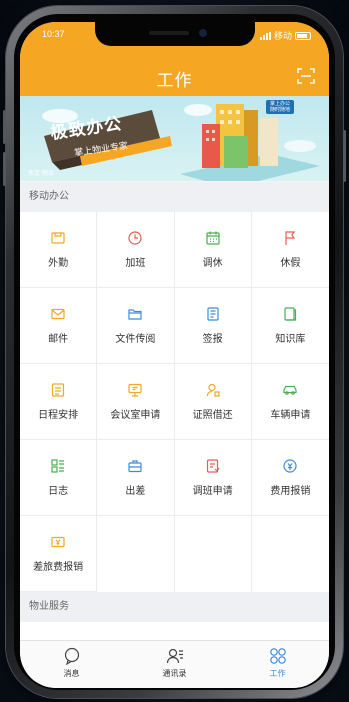 The image size is (349, 702). What do you see at coordinates (58, 491) in the screenshot?
I see `app-tile-label: 日志` at bounding box center [58, 491].